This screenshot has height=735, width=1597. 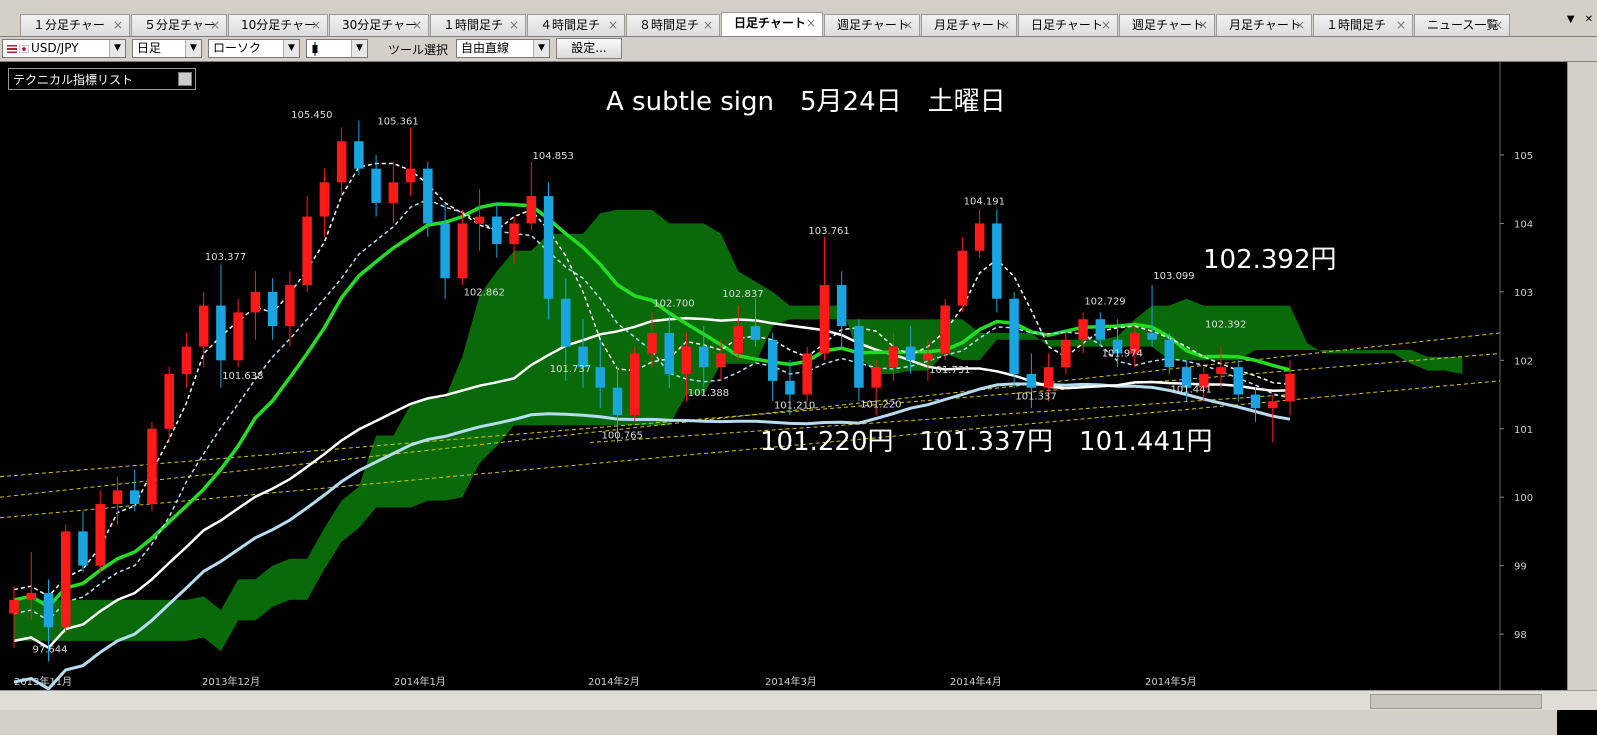 I want to click on chart-type-select: ローソク ▼, so click(x=254, y=48).